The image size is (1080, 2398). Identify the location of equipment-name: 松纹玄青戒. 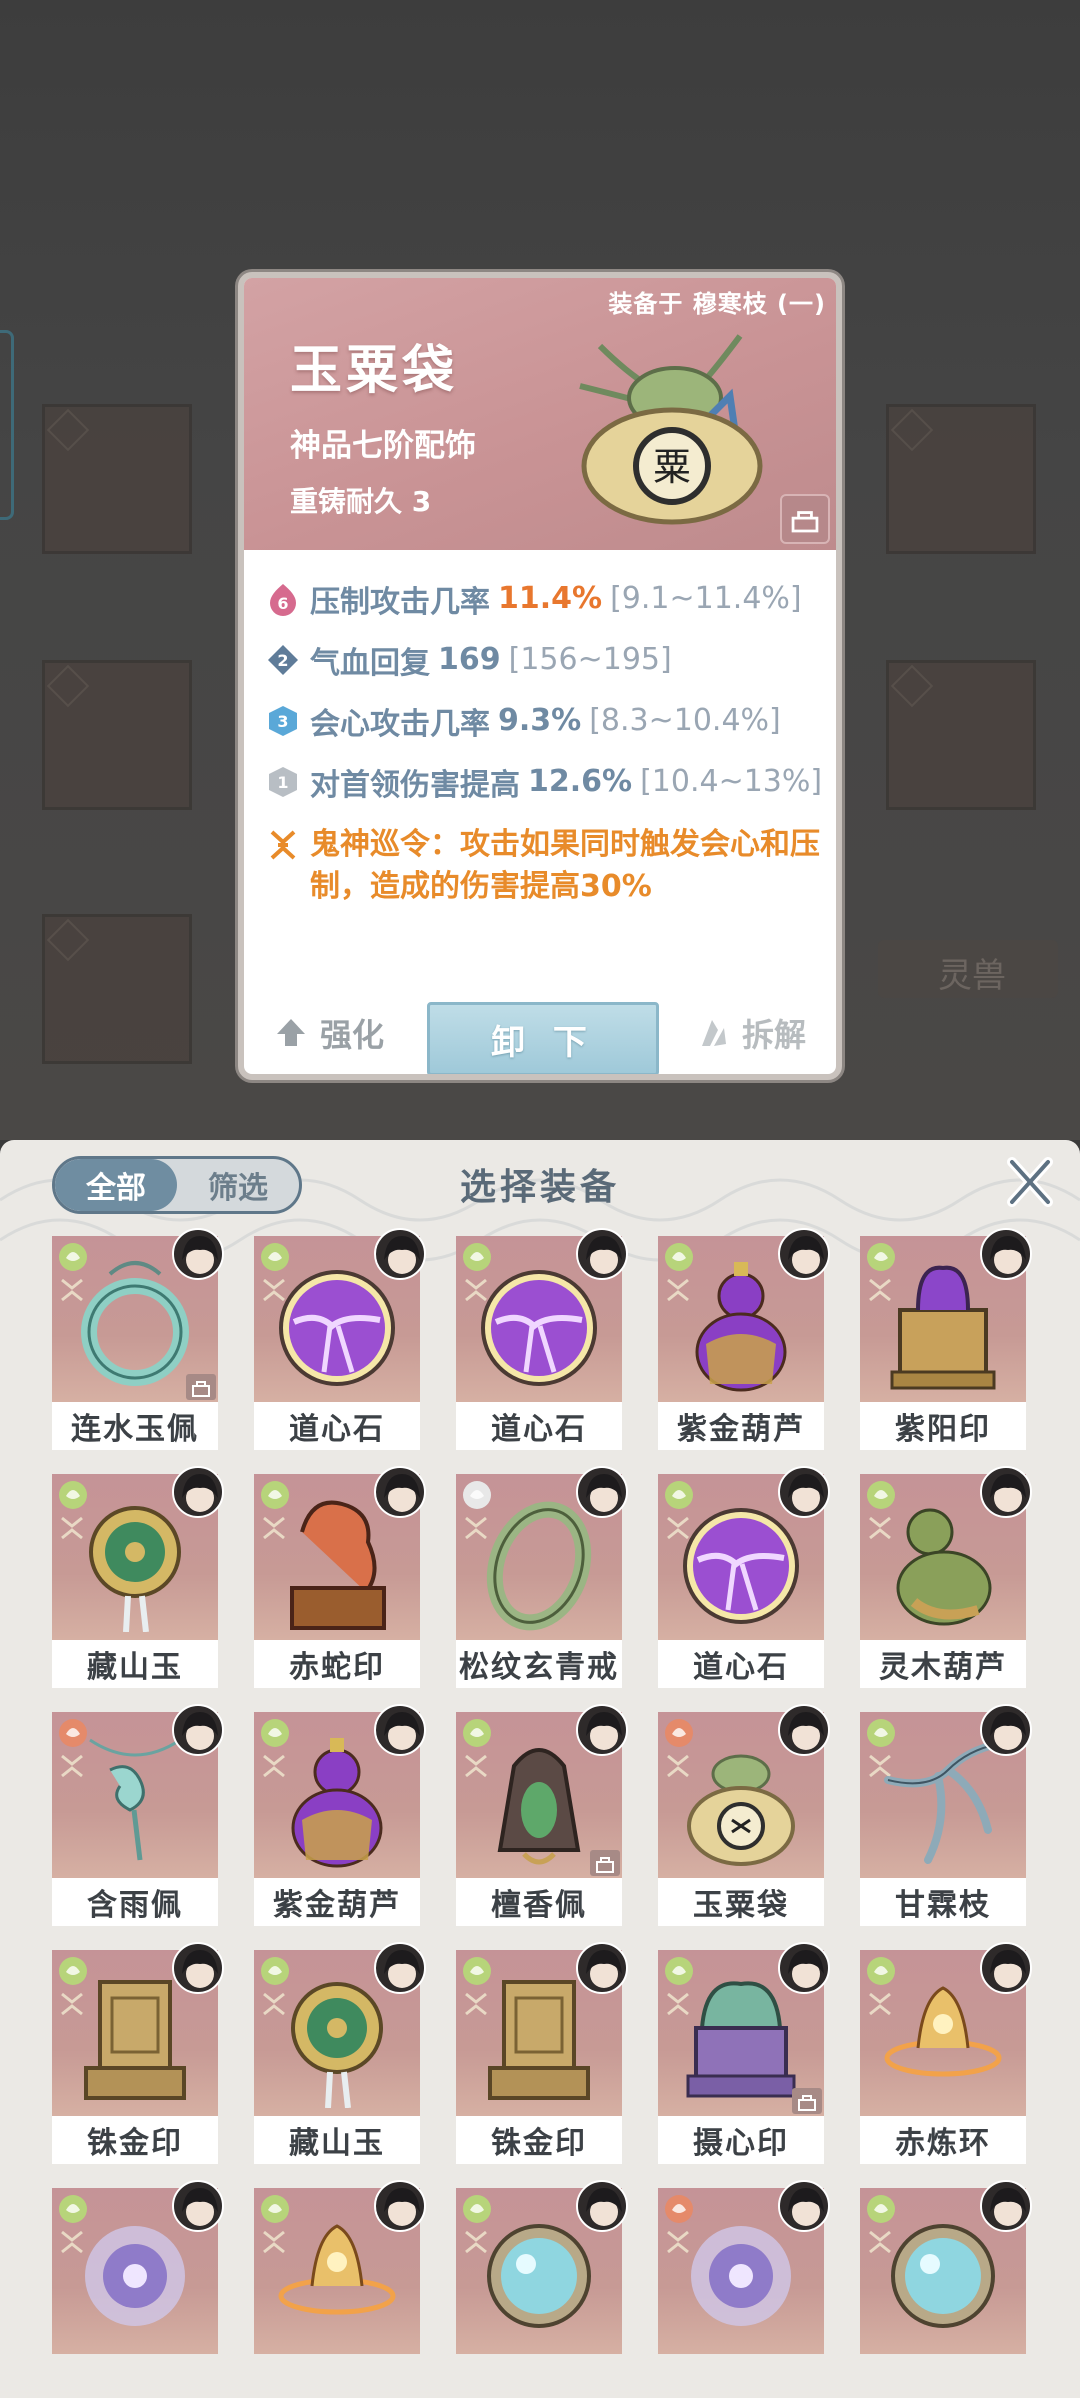
(539, 1664).